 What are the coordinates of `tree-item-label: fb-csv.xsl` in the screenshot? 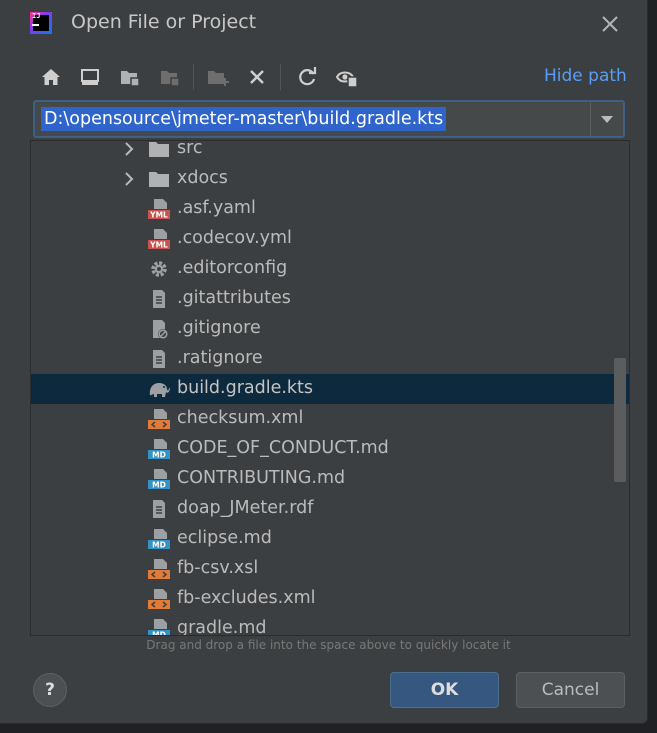 It's located at (218, 568).